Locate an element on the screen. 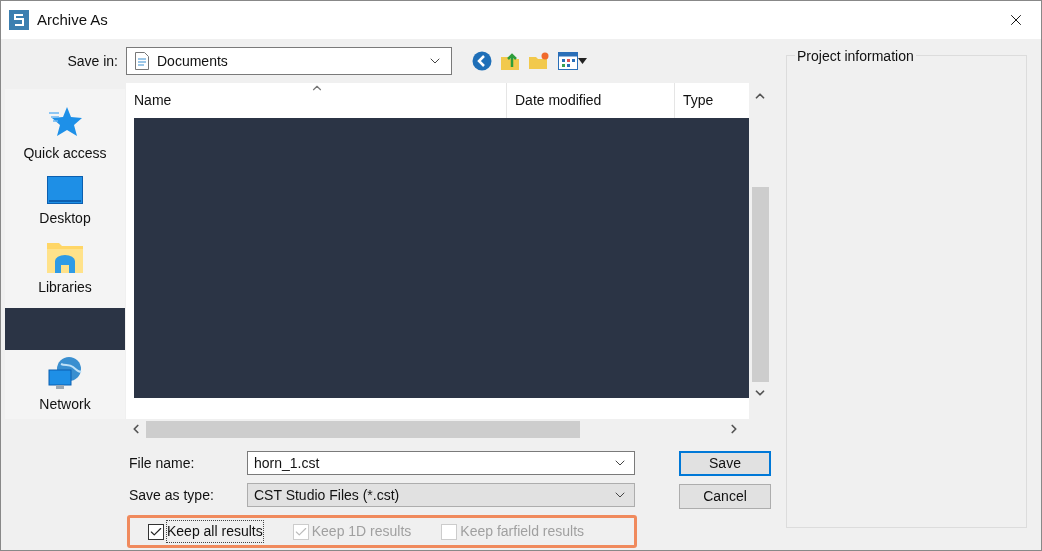  place-item: Desktop is located at coordinates (65, 204).